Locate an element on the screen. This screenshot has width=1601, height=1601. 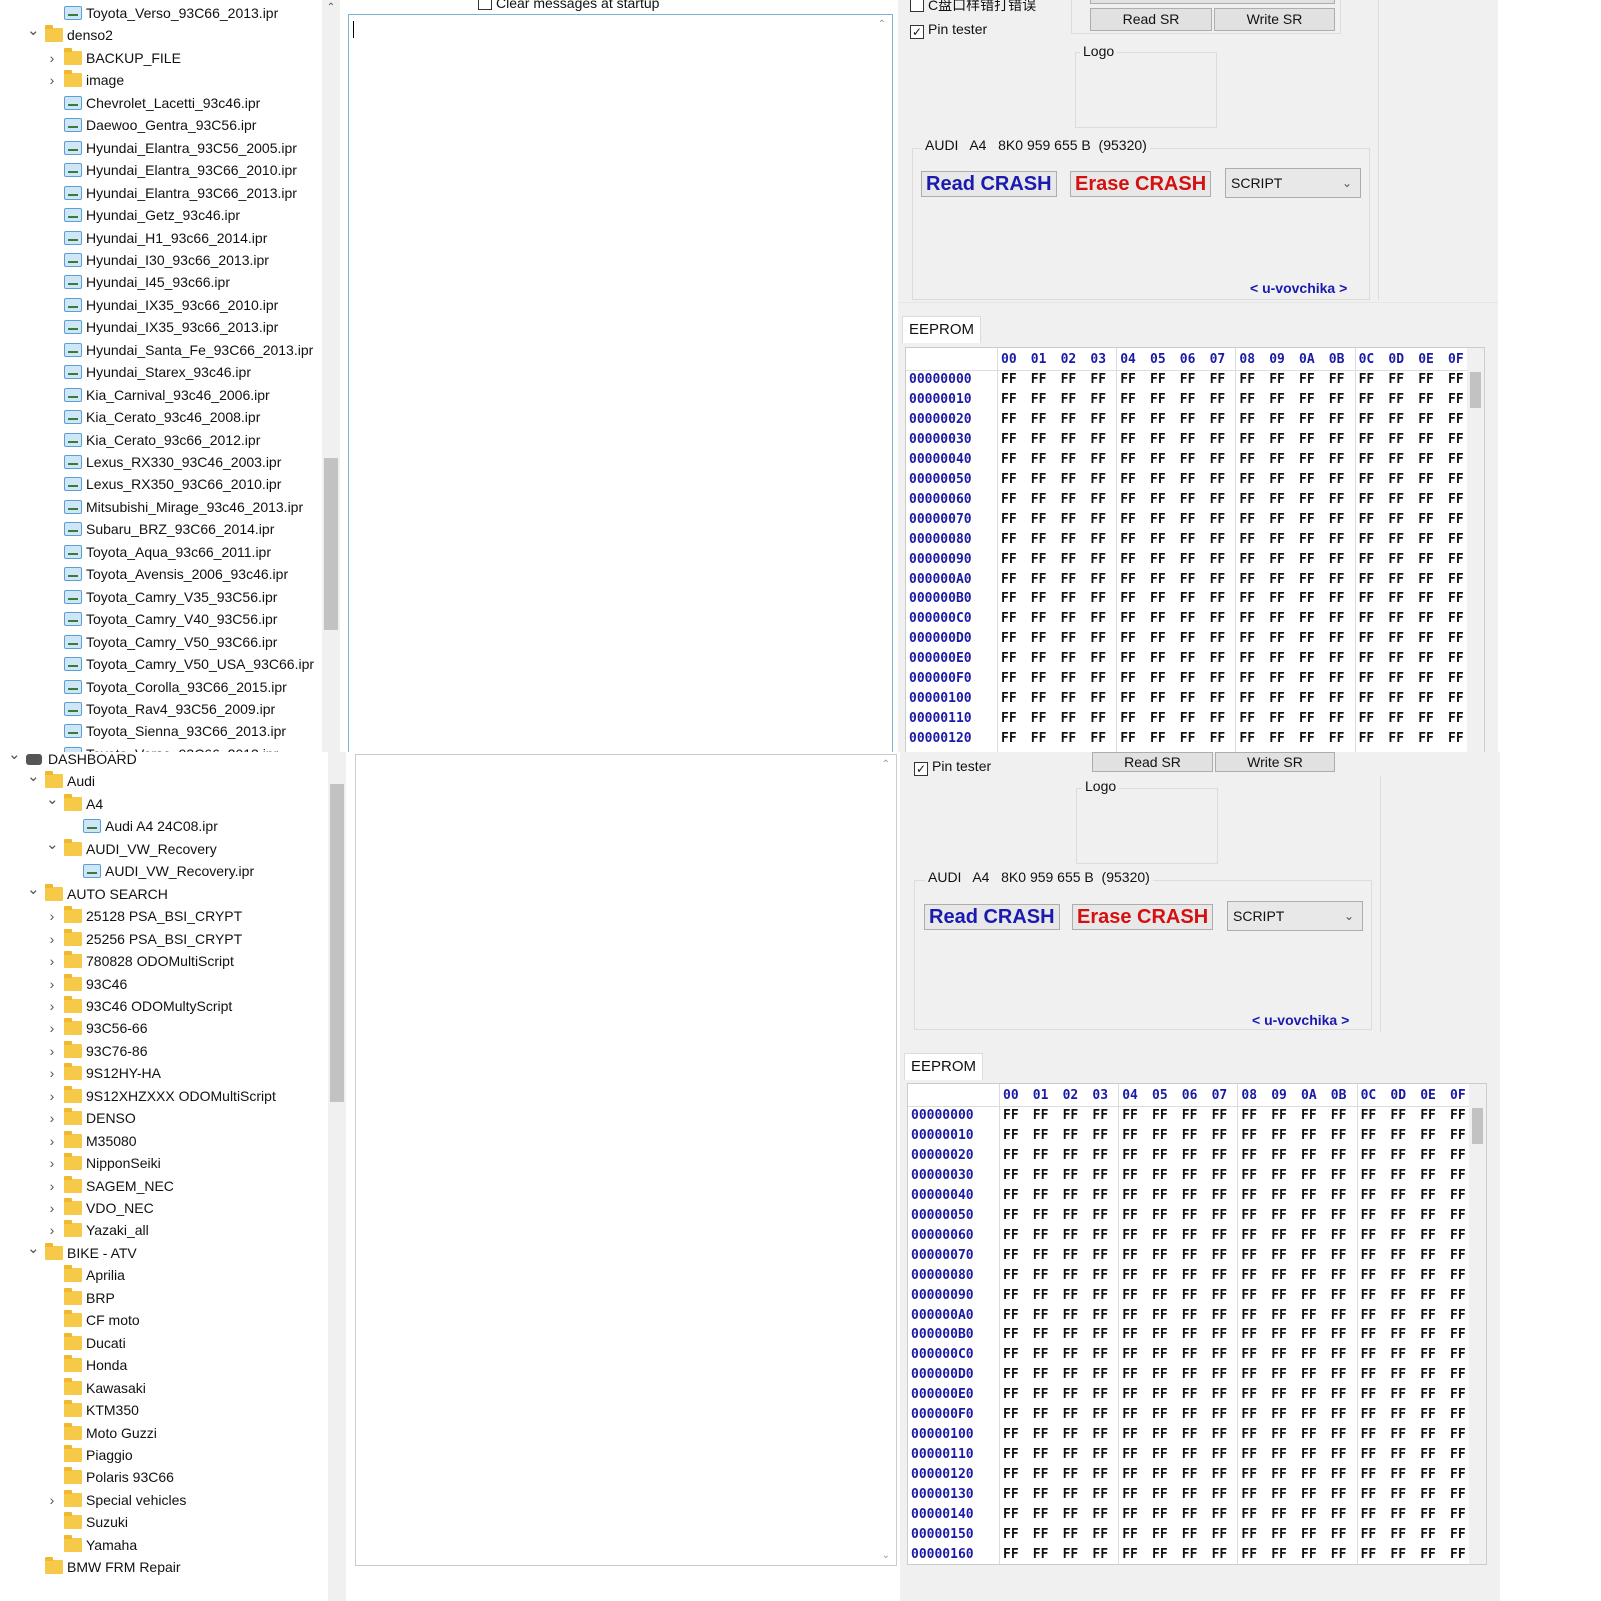
tree-item: Toyota_Verso_93C66_2013.ipr is located at coordinates (165, 13).